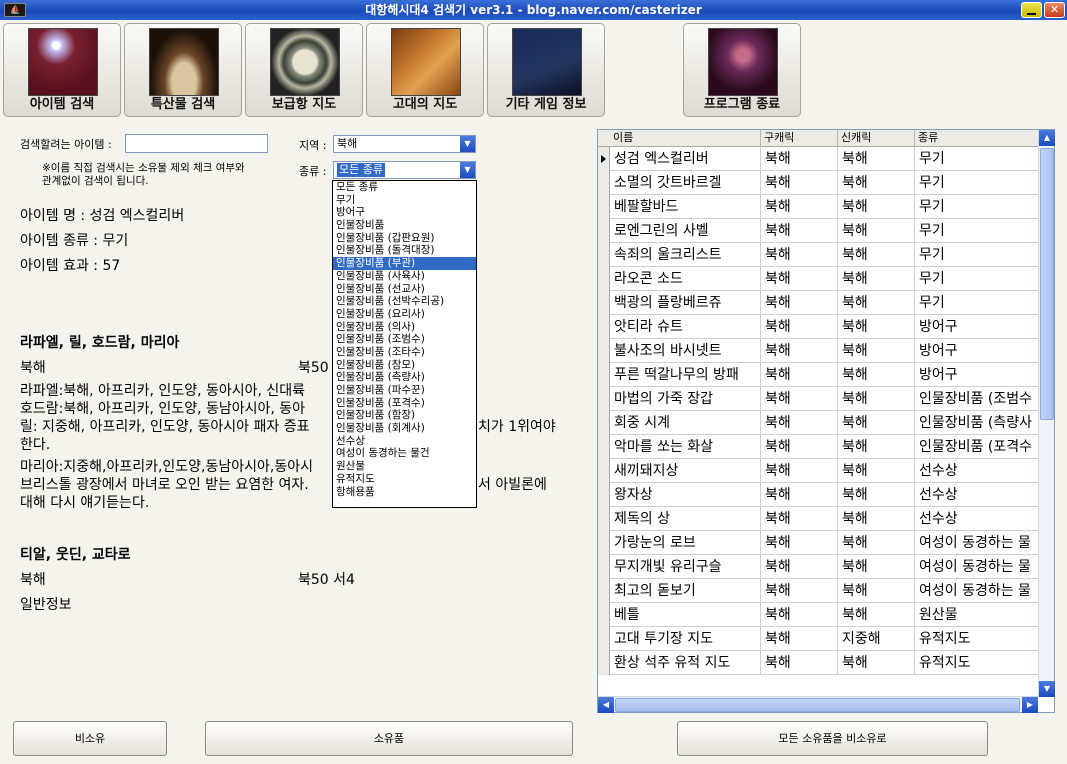  What do you see at coordinates (685, 471) in the screenshot?
I see `table-cell: 새끼돼지상` at bounding box center [685, 471].